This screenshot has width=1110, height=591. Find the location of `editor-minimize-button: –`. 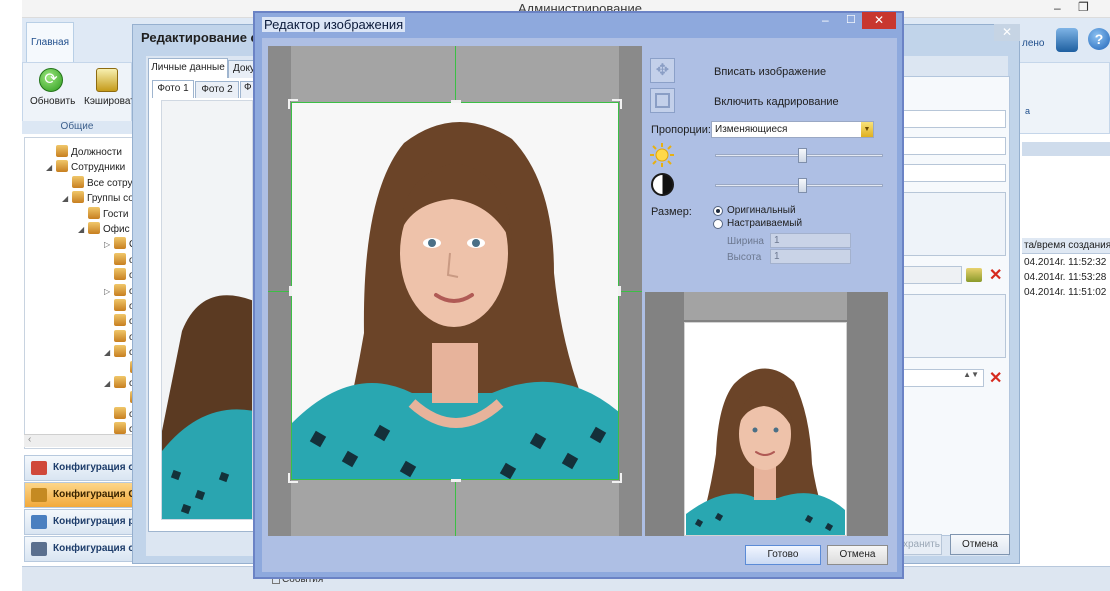

editor-minimize-button: – is located at coordinates (825, 20).